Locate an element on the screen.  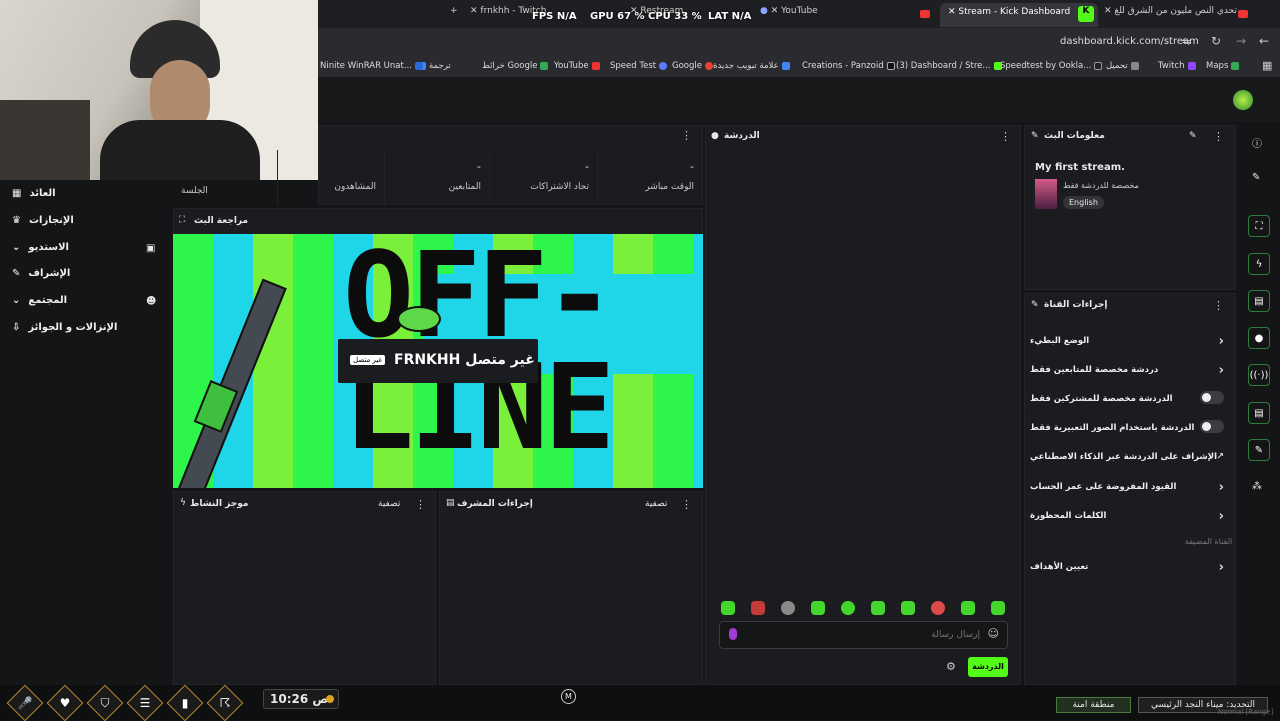
bookmark-item: Maps is located at coordinates (1223, 66).